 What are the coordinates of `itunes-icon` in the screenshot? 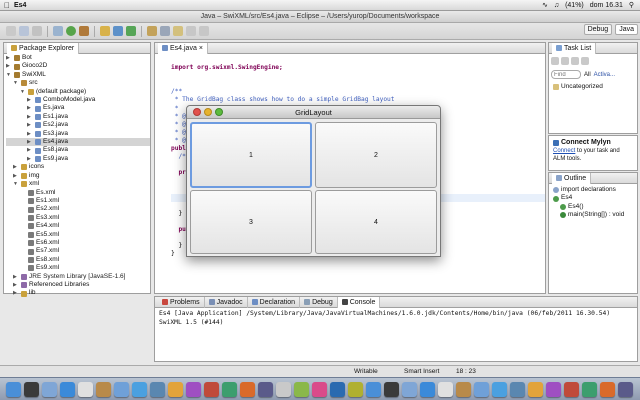 It's located at (139, 389).